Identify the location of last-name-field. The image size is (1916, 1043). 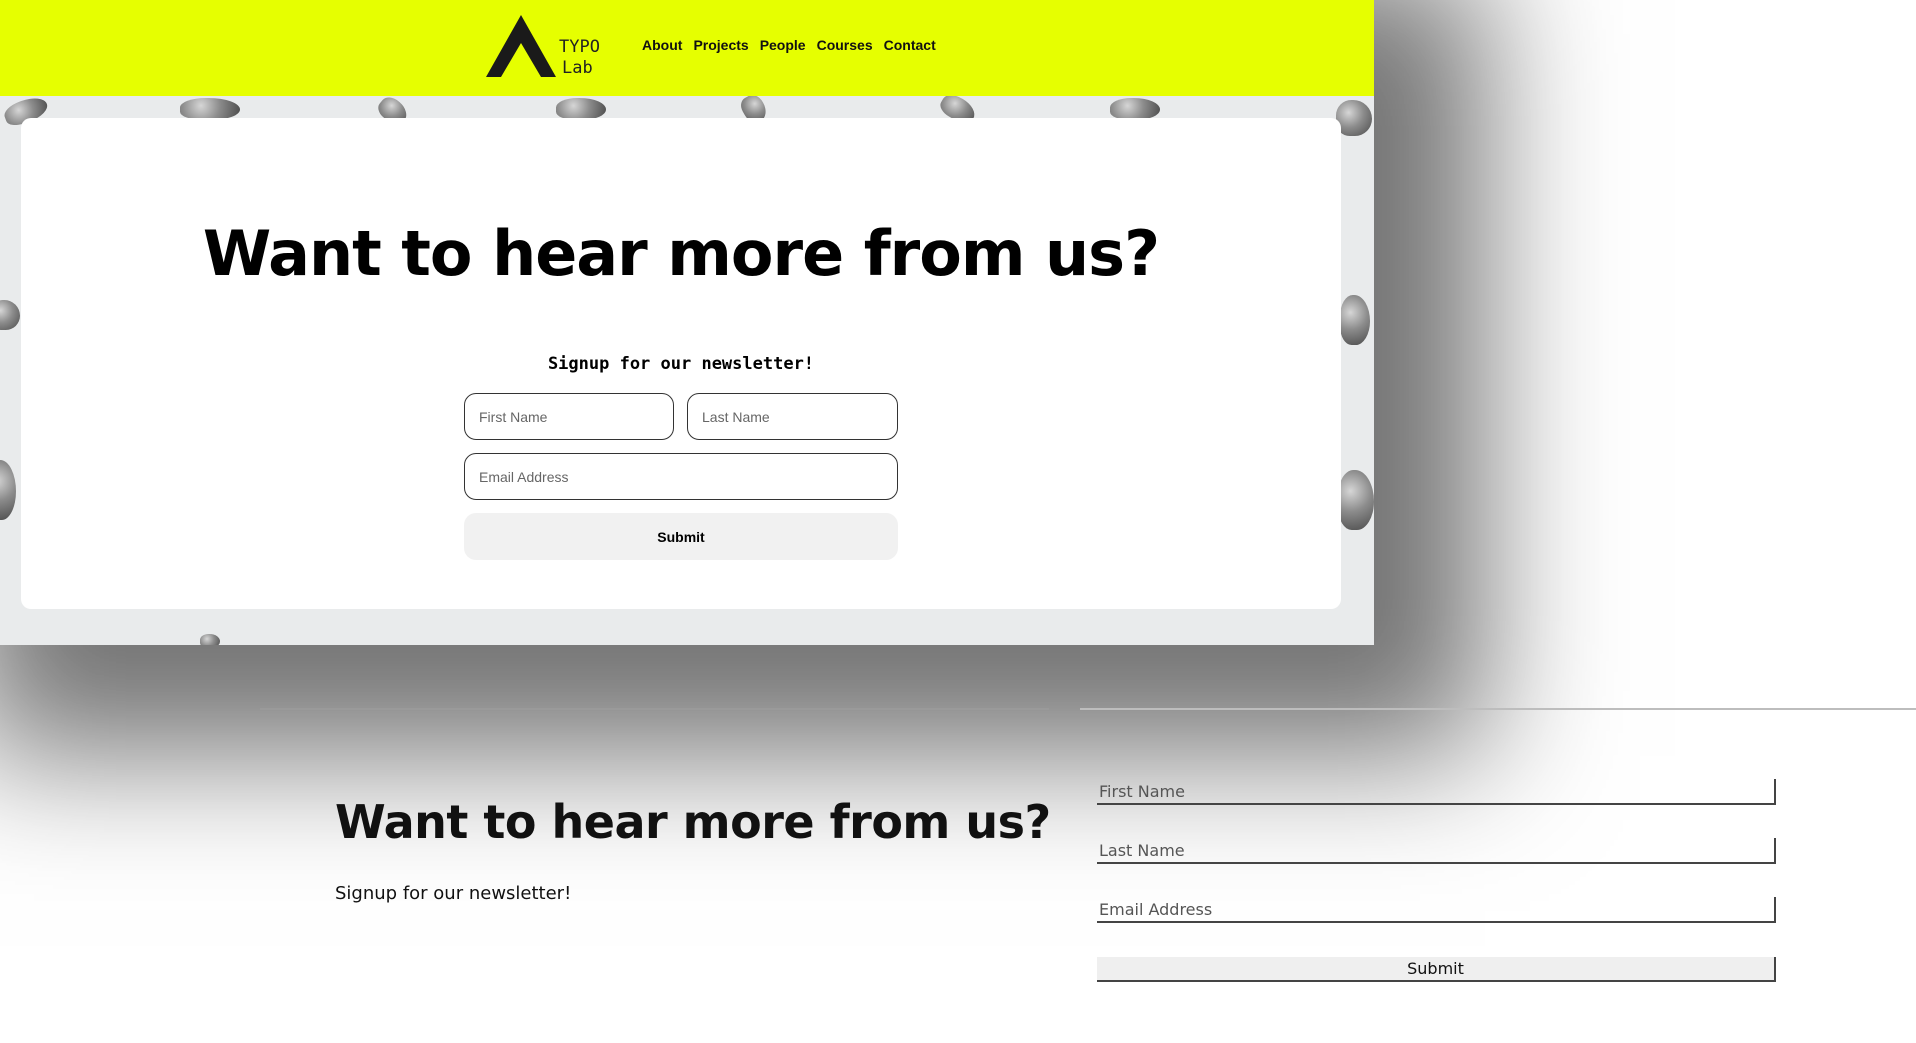
(792, 416).